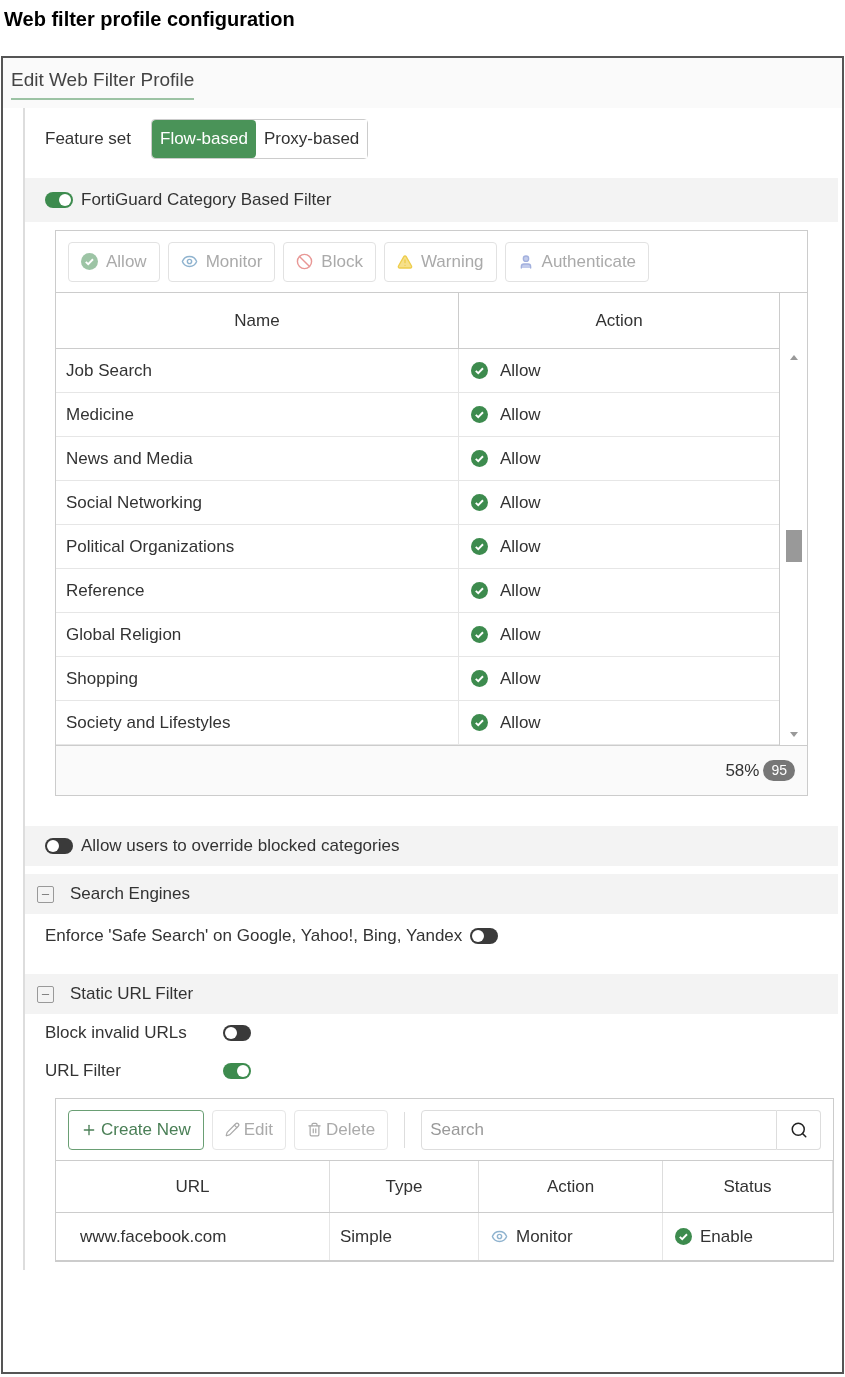 The height and width of the screenshot is (1377, 845). I want to click on column-header: Status, so click(748, 1186).